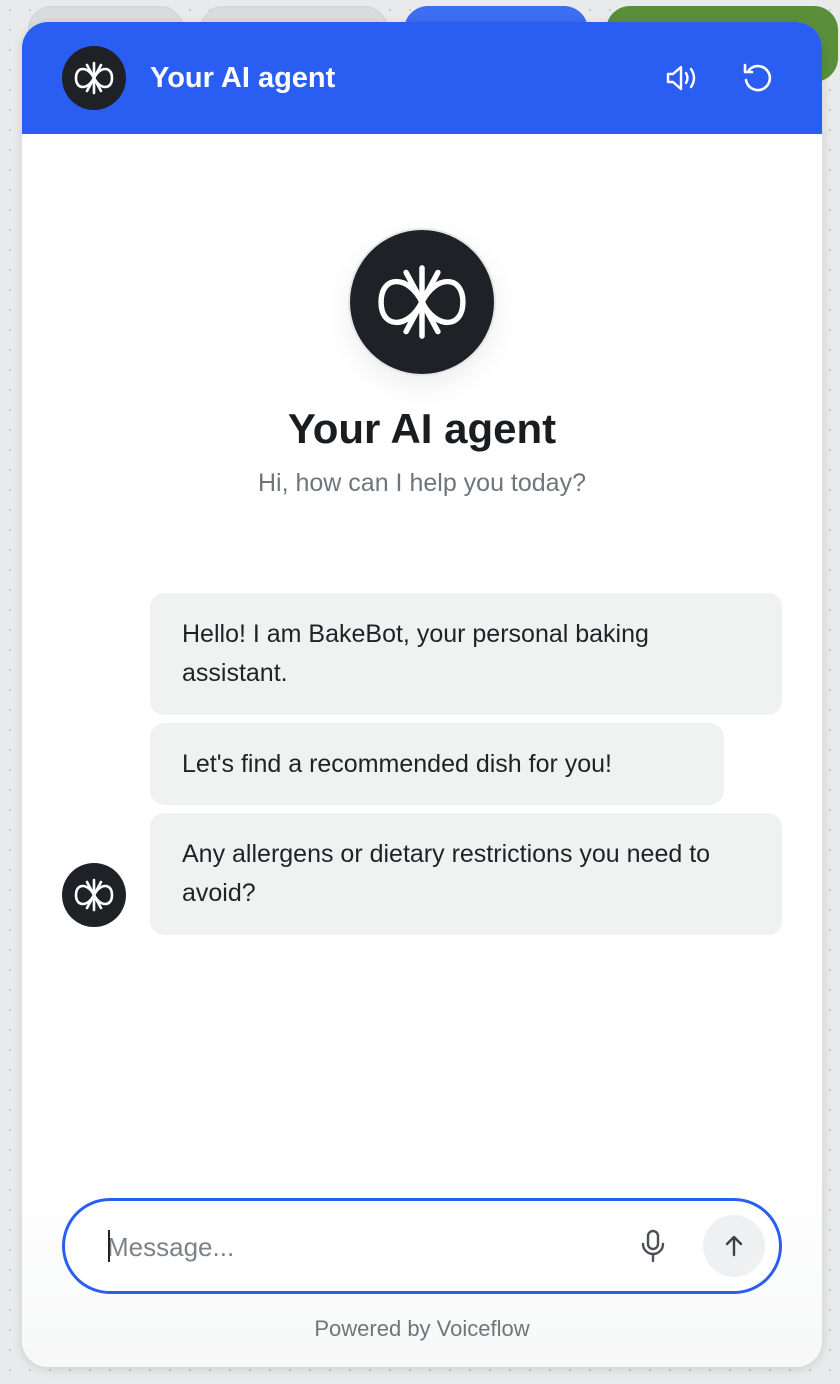  Describe the element at coordinates (109, 1246) in the screenshot. I see `text-caret` at that location.